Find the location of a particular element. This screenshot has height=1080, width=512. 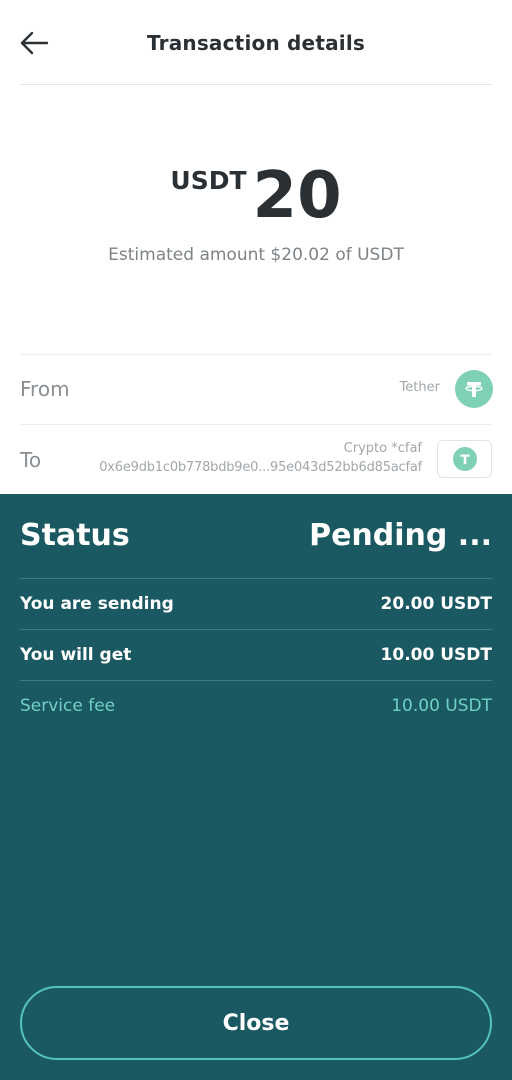

header: Transaction details is located at coordinates (256, 43).